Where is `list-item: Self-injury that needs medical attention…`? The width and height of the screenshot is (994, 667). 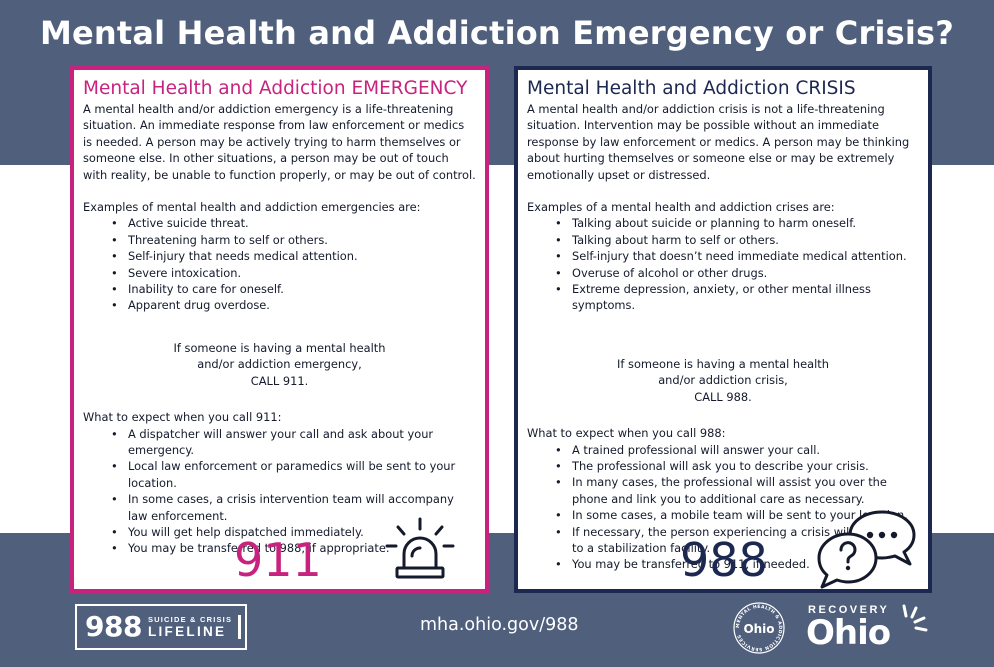 list-item: Self-injury that needs medical attention… is located at coordinates (293, 256).